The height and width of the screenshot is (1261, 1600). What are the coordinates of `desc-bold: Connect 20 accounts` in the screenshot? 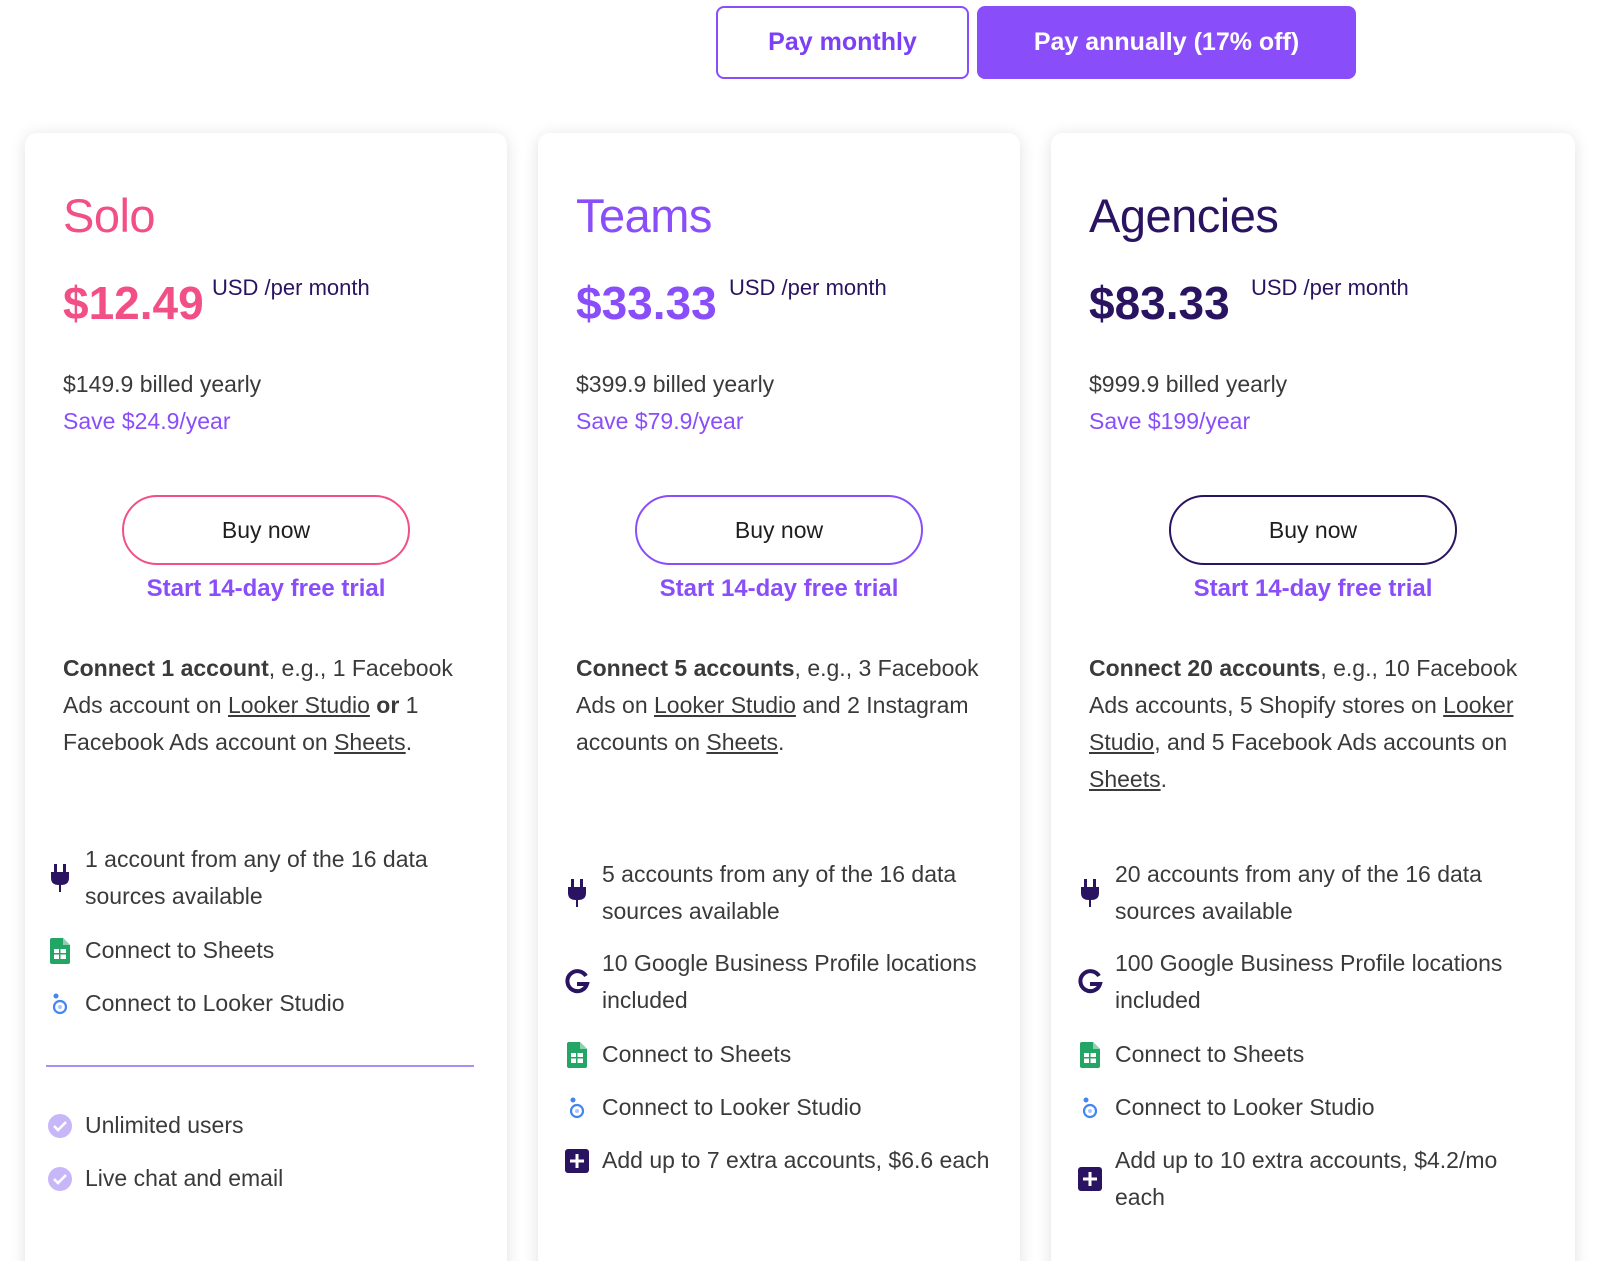 It's located at (1205, 668).